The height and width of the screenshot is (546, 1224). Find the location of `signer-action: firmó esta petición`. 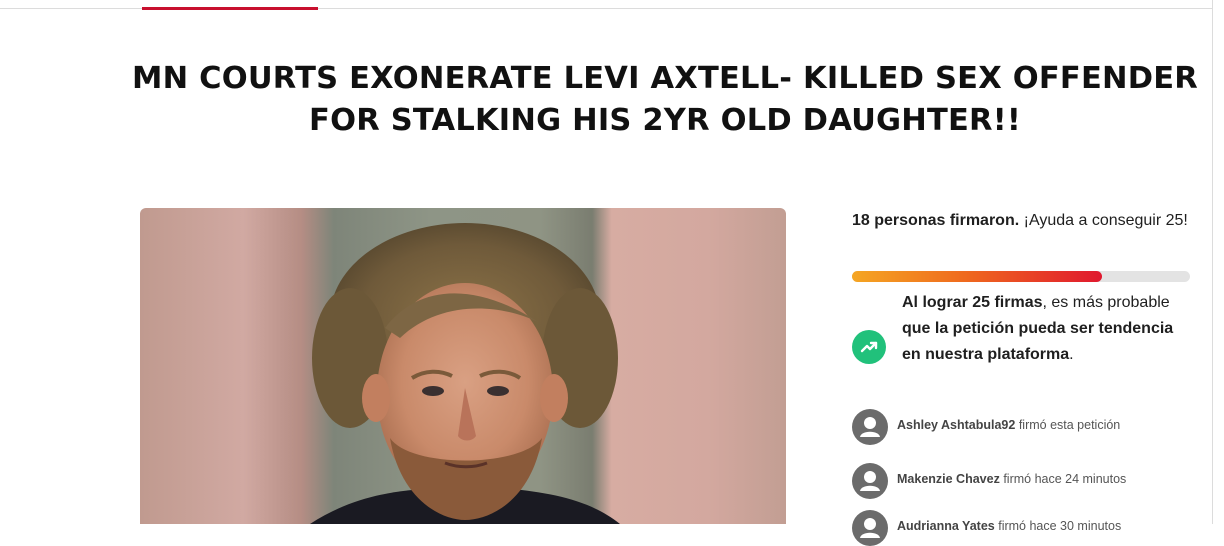

signer-action: firmó esta petición is located at coordinates (1069, 425).